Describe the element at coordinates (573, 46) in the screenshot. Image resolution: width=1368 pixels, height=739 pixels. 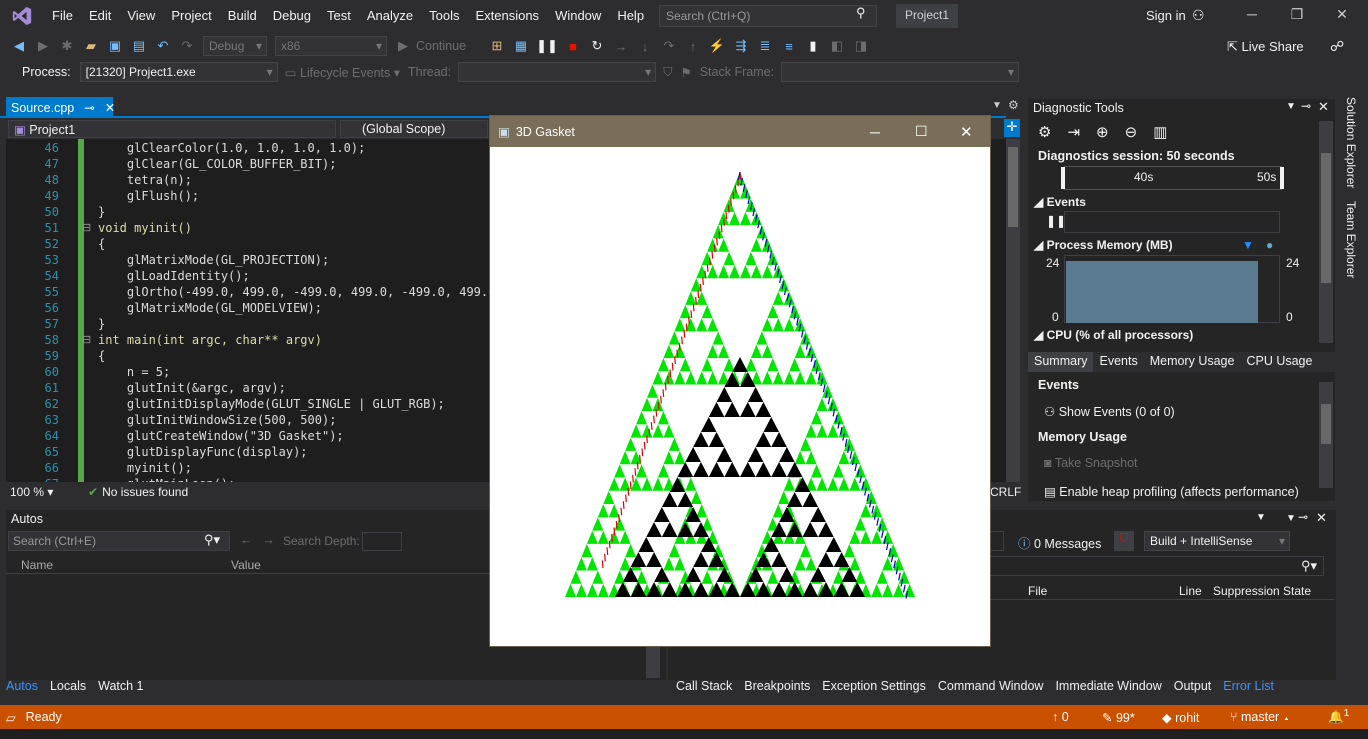
I see `stop-icon: ■` at that location.